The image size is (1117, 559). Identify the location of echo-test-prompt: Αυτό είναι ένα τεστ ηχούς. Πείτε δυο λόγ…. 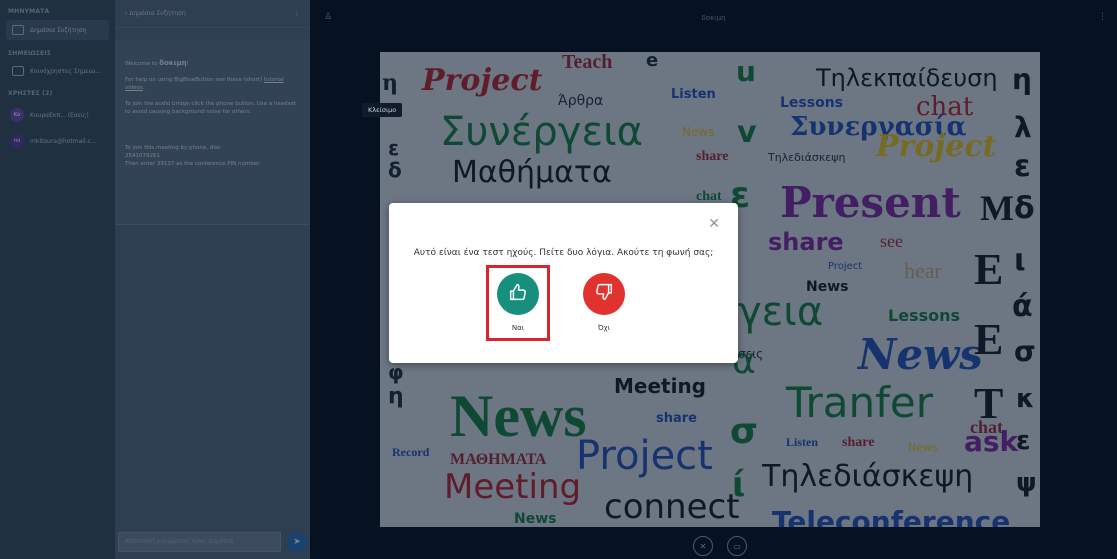
(563, 253).